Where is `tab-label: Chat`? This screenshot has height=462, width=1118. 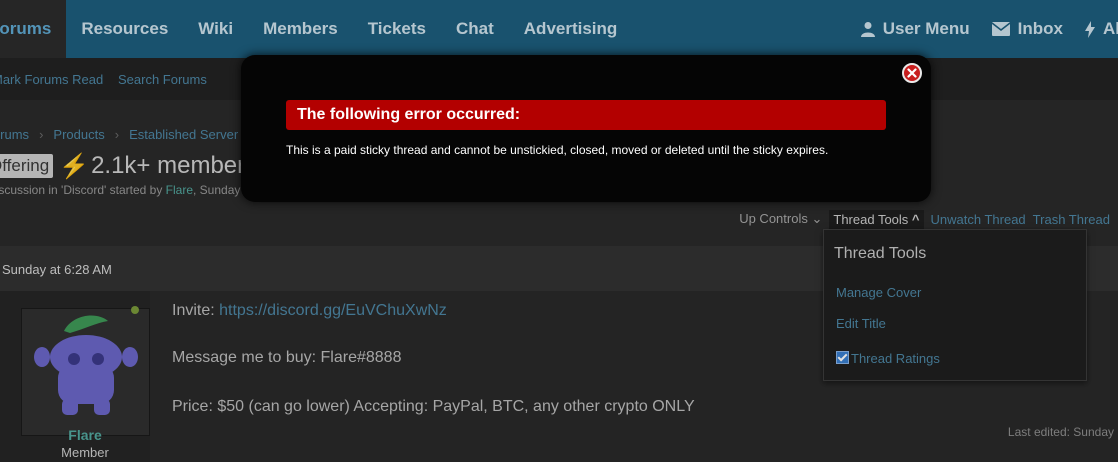
tab-label: Chat is located at coordinates (475, 28).